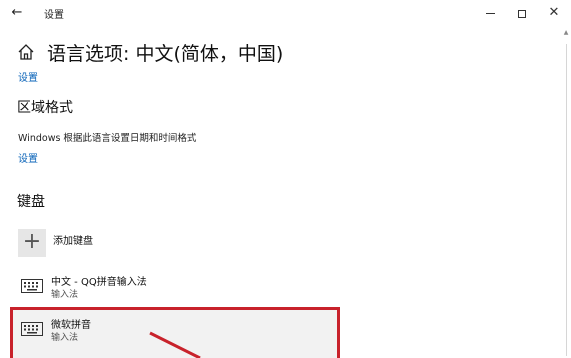 Image resolution: width=571 pixels, height=358 pixels. What do you see at coordinates (148, 244) in the screenshot?
I see `add-keyboard-button: + 添加键盘` at bounding box center [148, 244].